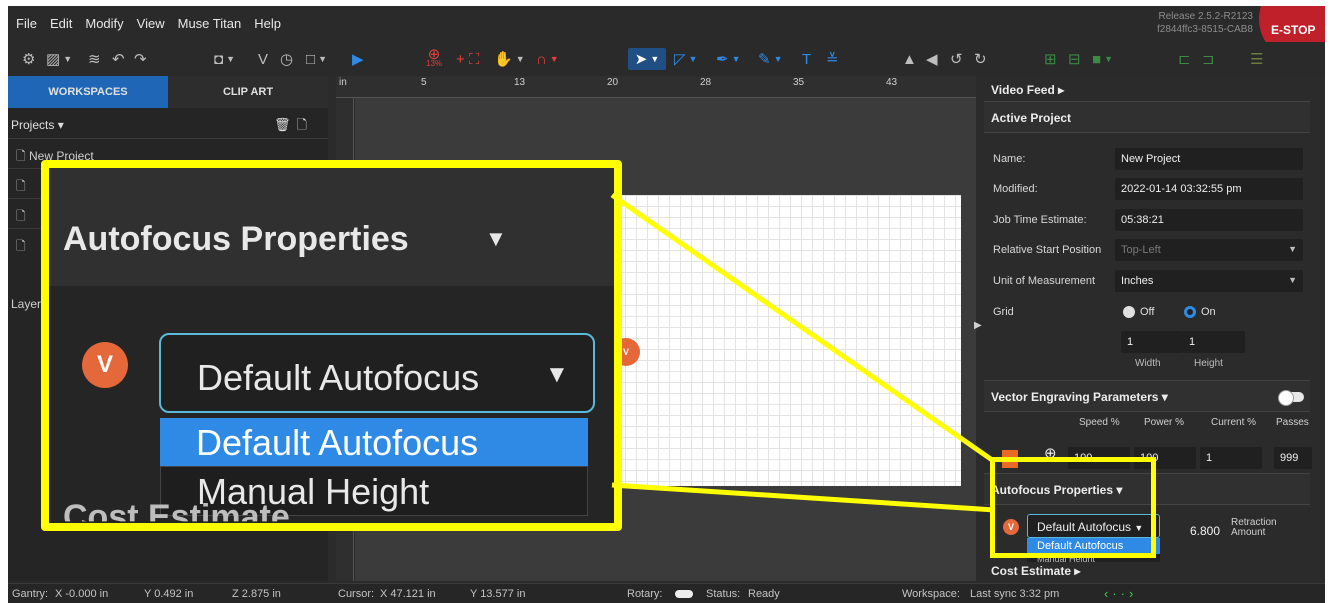  What do you see at coordinates (803, 328) in the screenshot?
I see `connector-line-top` at bounding box center [803, 328].